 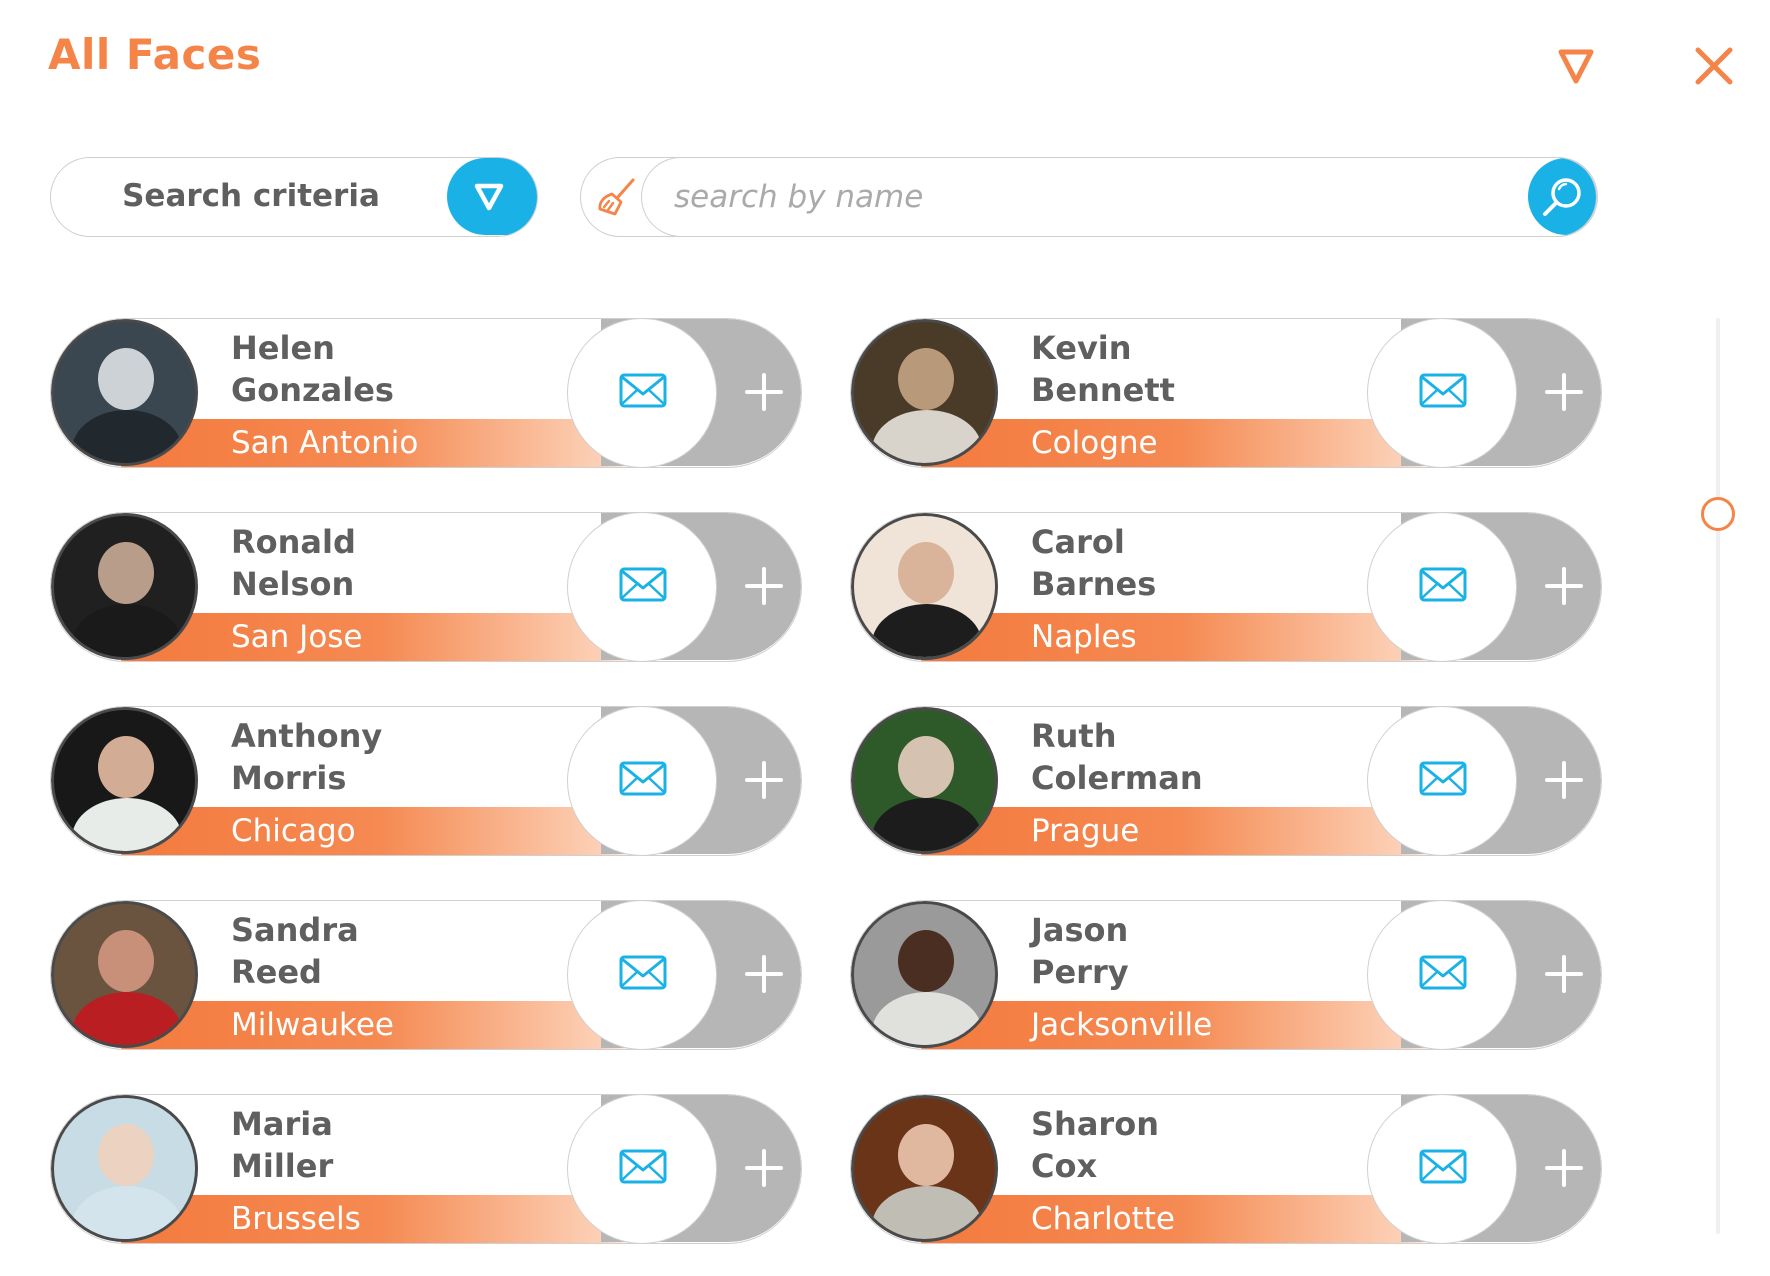 What do you see at coordinates (1714, 66) in the screenshot?
I see `close-icon` at bounding box center [1714, 66].